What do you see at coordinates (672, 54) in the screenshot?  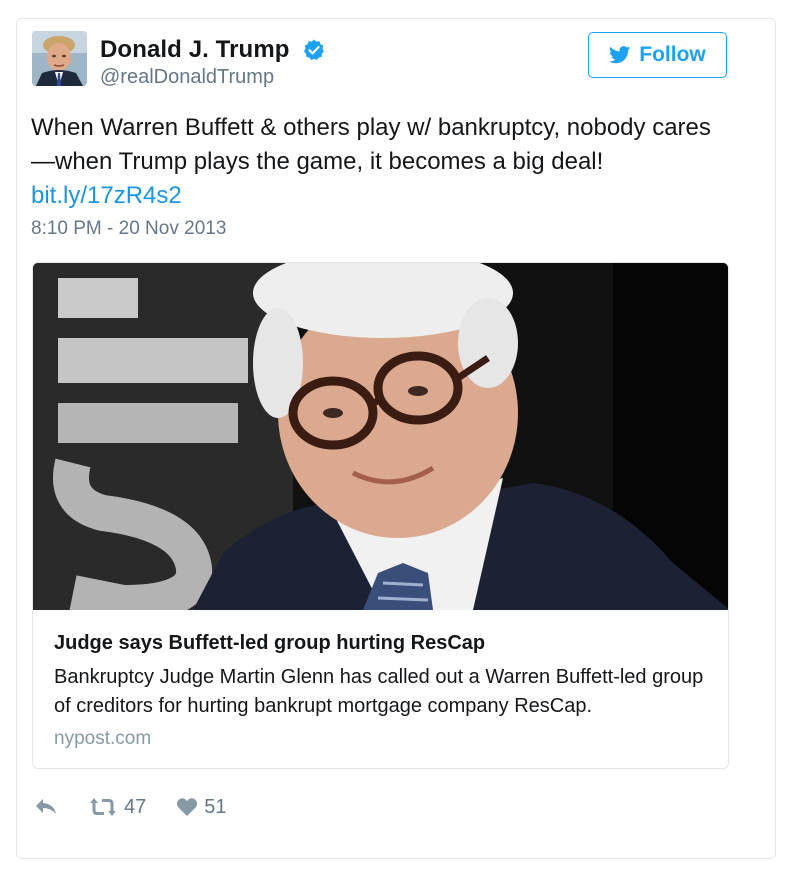 I see `follow-label: Follow` at bounding box center [672, 54].